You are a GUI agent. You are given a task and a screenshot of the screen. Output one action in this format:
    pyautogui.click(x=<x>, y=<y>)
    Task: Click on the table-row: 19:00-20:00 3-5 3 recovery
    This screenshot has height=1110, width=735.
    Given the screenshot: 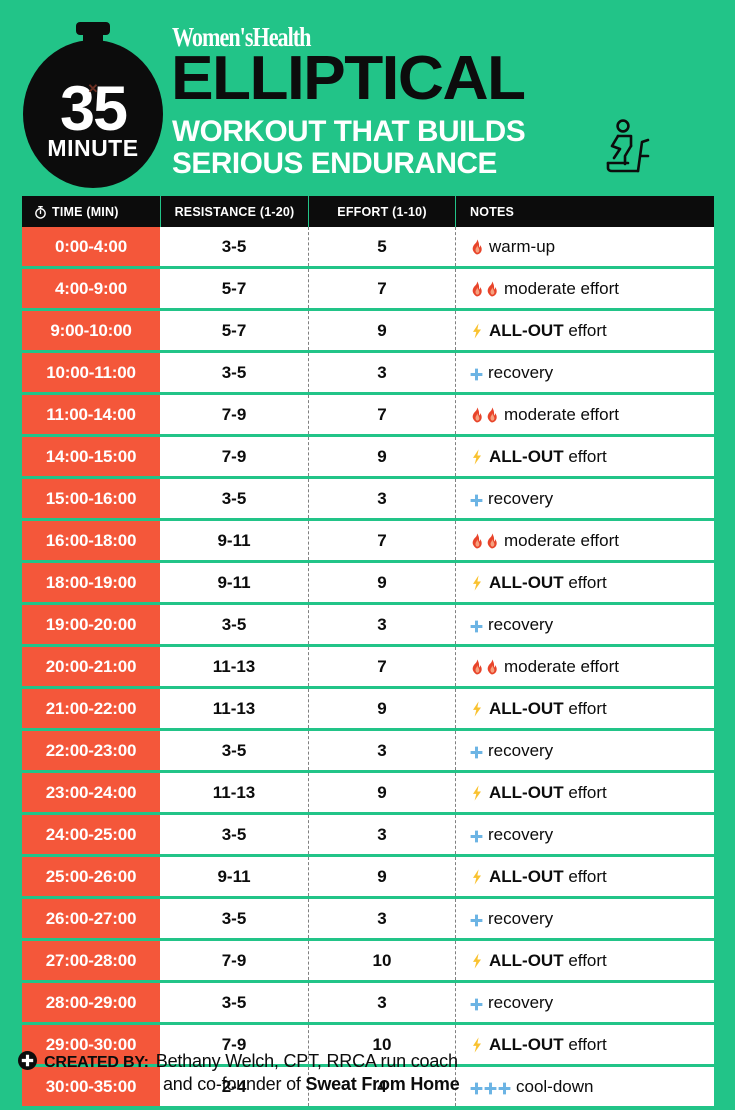 What is the action you would take?
    pyautogui.click(x=368, y=626)
    